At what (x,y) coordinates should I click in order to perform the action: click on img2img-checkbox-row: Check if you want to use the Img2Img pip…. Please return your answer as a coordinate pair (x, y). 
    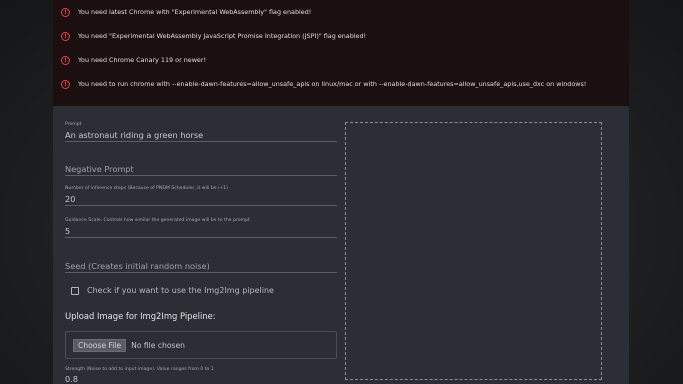
    Looking at the image, I should click on (172, 290).